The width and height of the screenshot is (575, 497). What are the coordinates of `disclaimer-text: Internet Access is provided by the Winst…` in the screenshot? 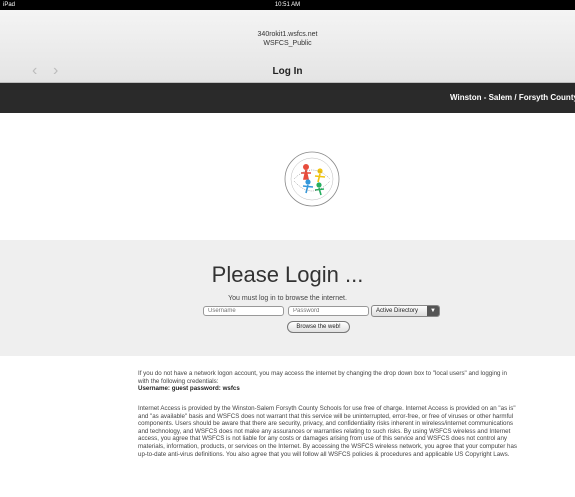 It's located at (327, 431).